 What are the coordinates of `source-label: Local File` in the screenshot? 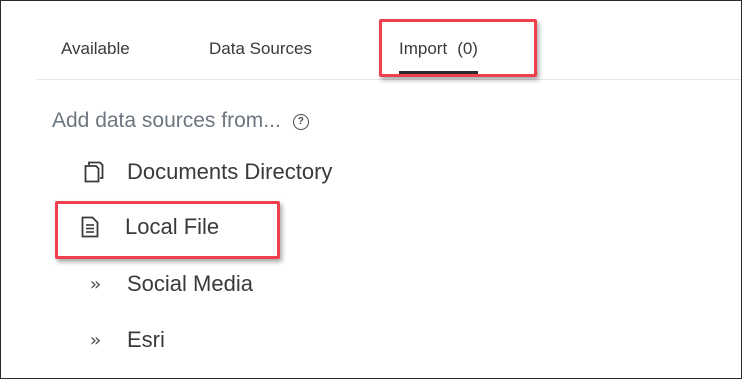 It's located at (172, 226).